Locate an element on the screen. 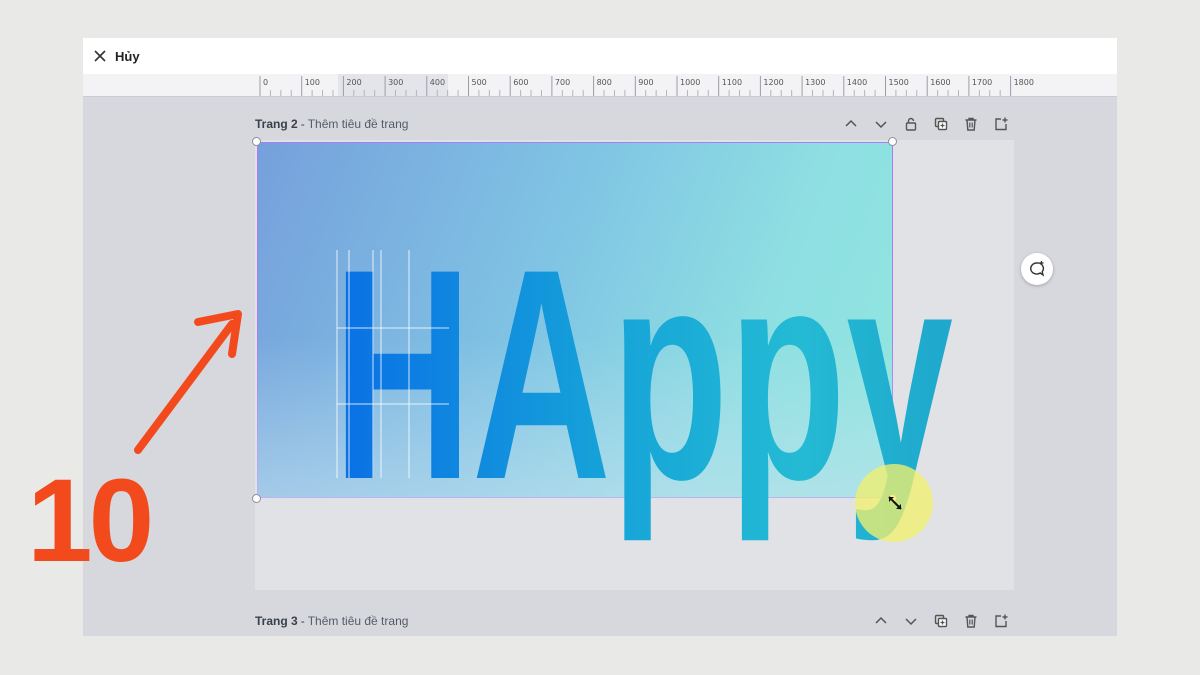  ruler-label: 900 is located at coordinates (645, 82).